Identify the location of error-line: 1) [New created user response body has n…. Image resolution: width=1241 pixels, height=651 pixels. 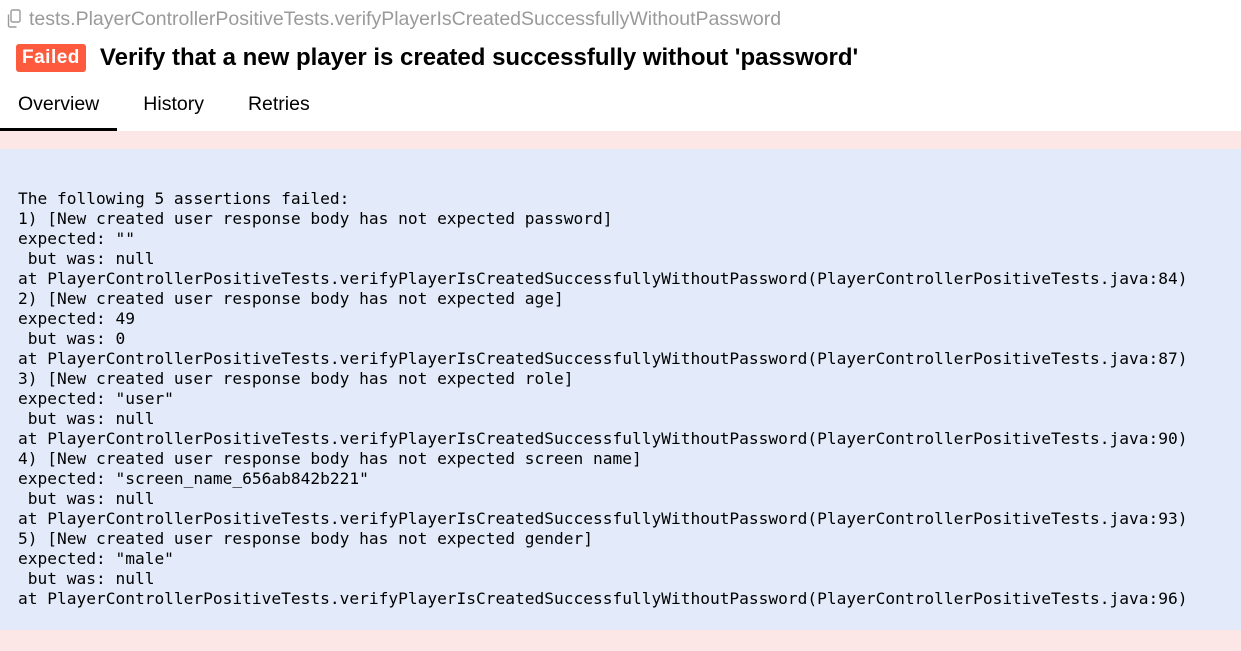
(315, 218).